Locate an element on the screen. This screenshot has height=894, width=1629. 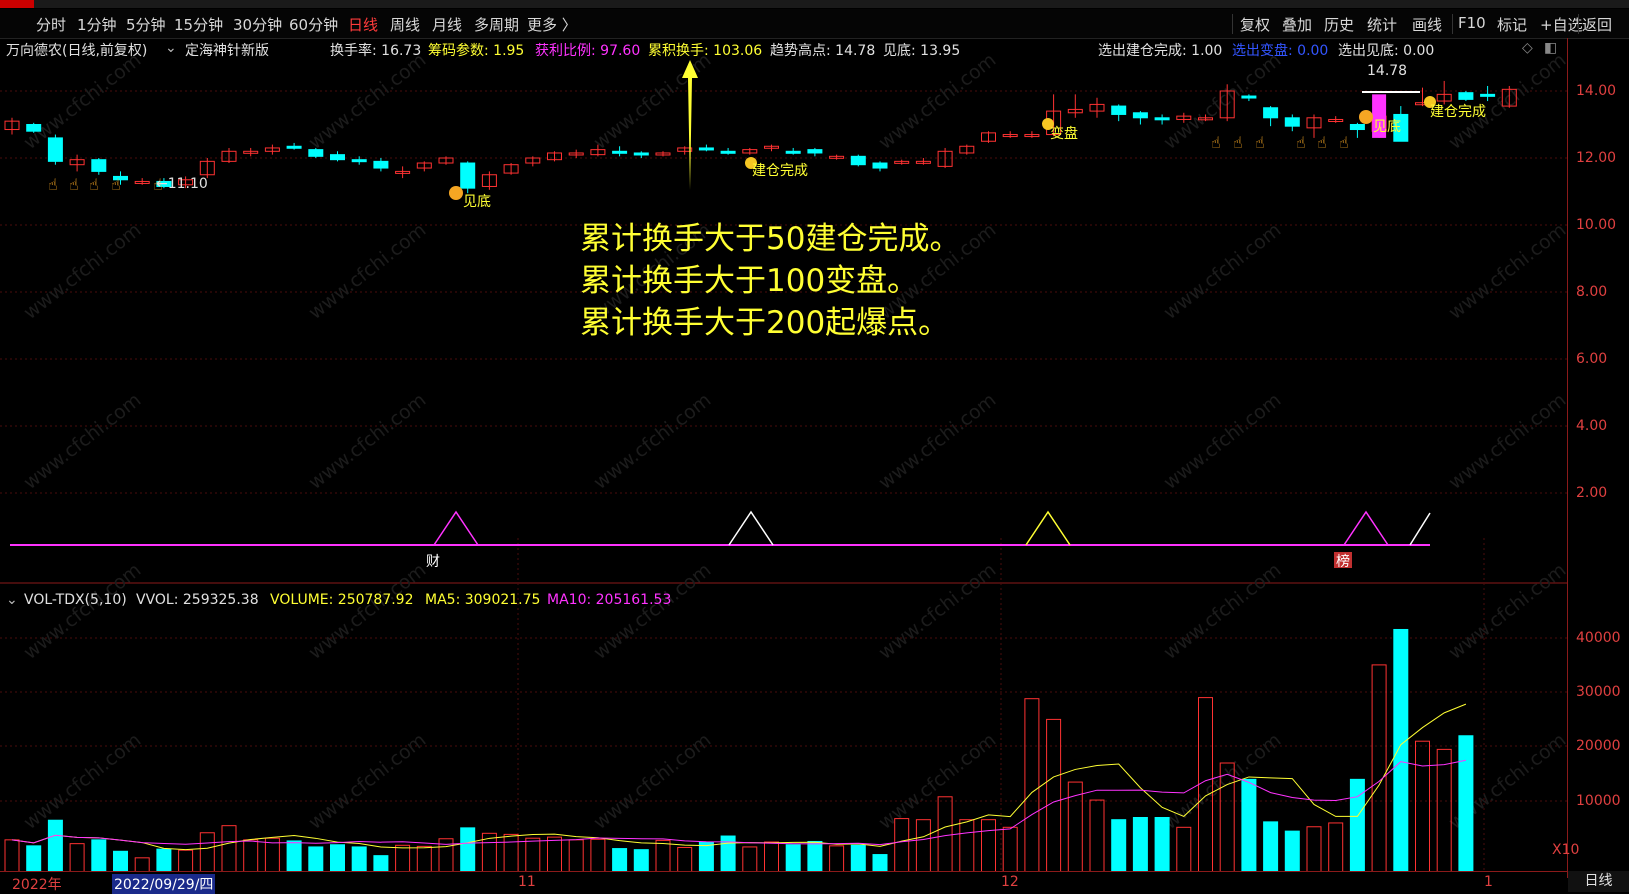
toolbar-right-btn-3: 统计 is located at coordinates (1382, 24).